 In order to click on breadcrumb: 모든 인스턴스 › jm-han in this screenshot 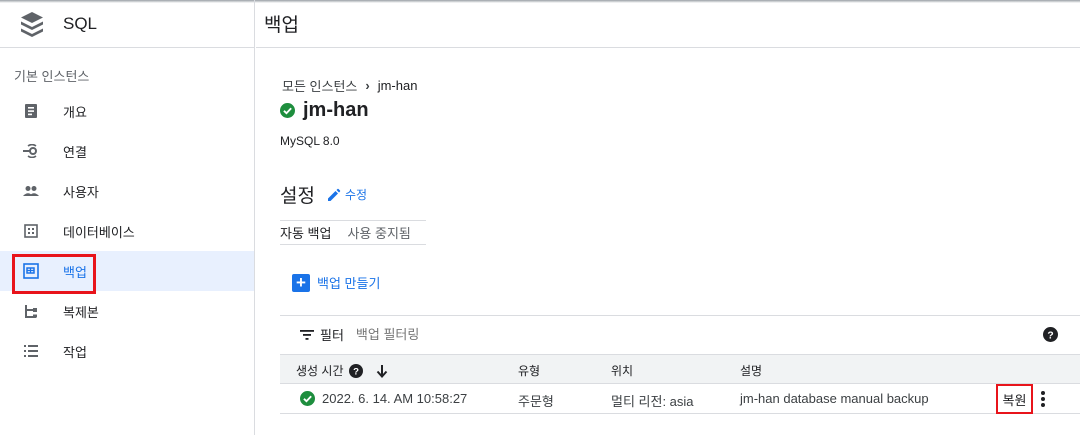, I will do `click(349, 85)`.